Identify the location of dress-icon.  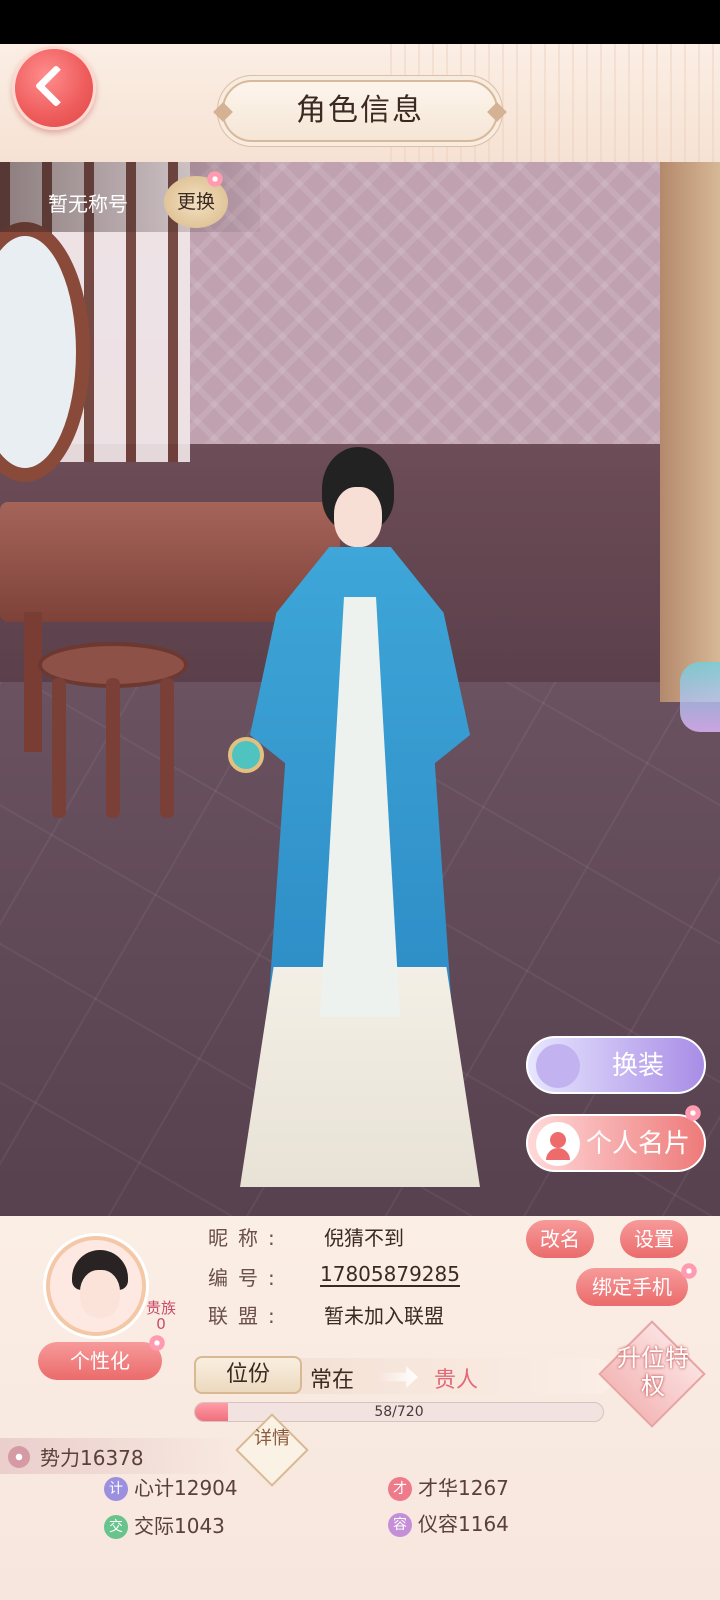
(558, 1066).